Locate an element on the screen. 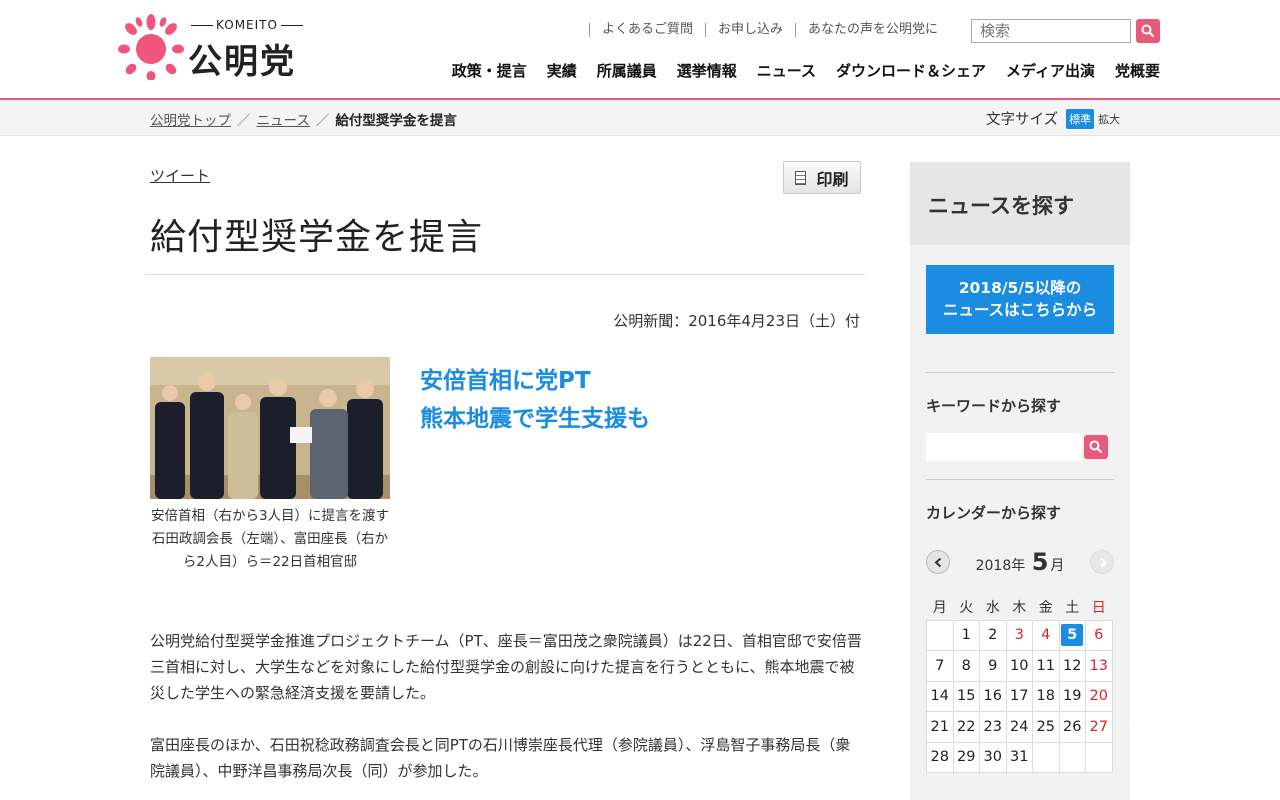 The image size is (1280, 800). calendar-day: 21 is located at coordinates (940, 727).